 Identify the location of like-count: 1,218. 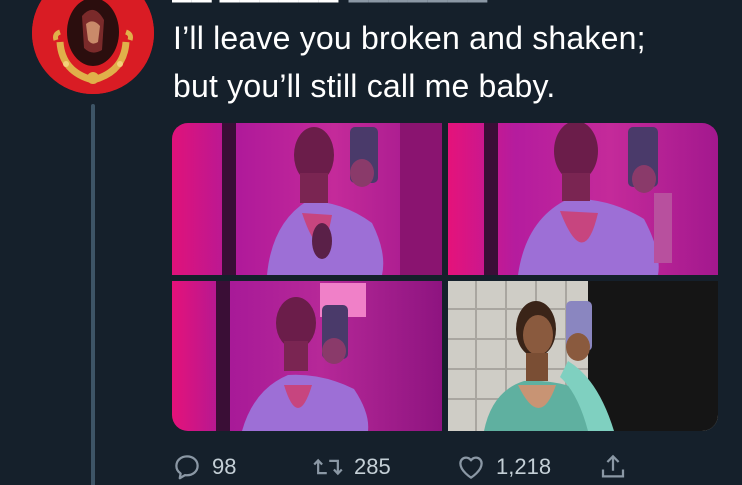
(524, 466).